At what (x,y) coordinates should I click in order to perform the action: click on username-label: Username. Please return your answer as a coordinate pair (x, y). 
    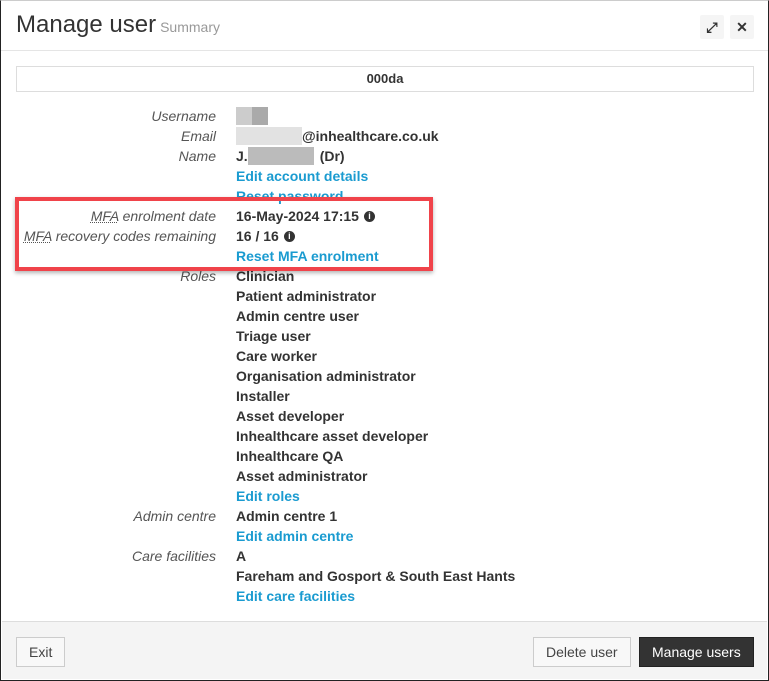
    Looking at the image, I should click on (183, 116).